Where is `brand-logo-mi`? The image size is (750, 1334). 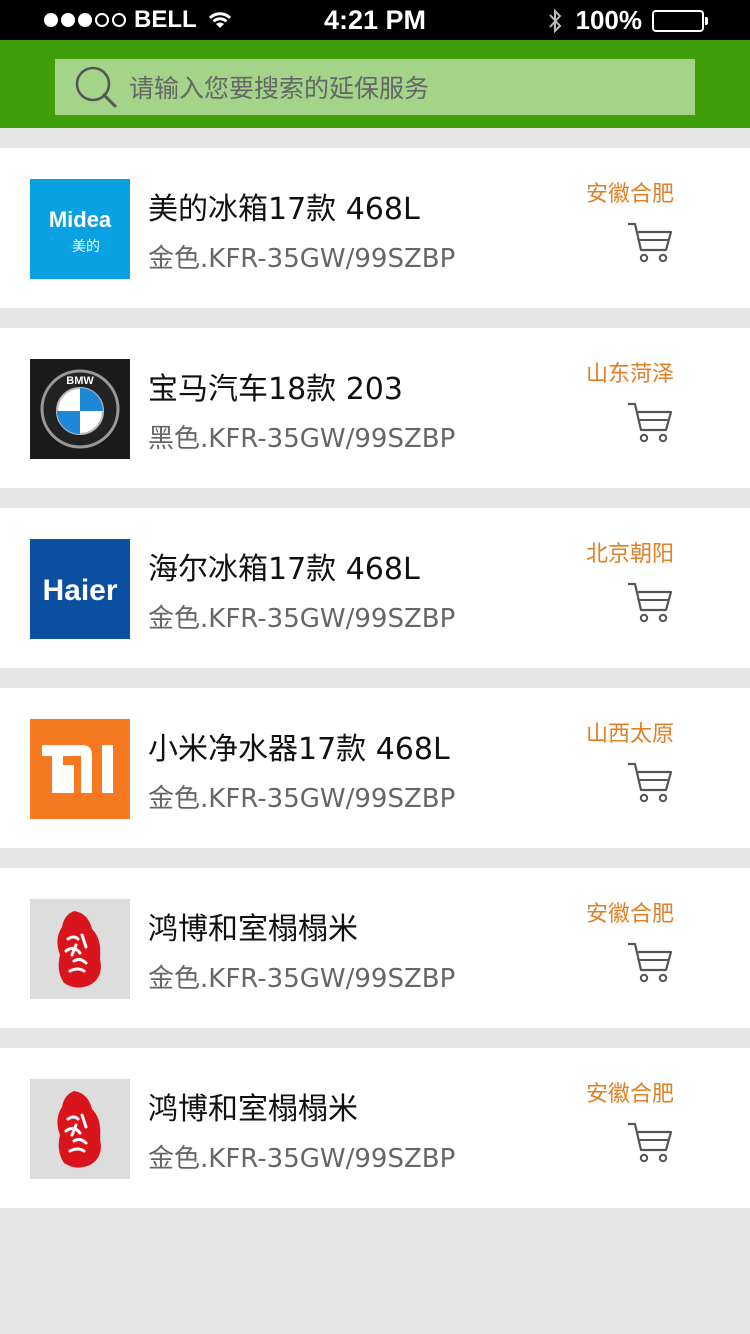
brand-logo-mi is located at coordinates (80, 769).